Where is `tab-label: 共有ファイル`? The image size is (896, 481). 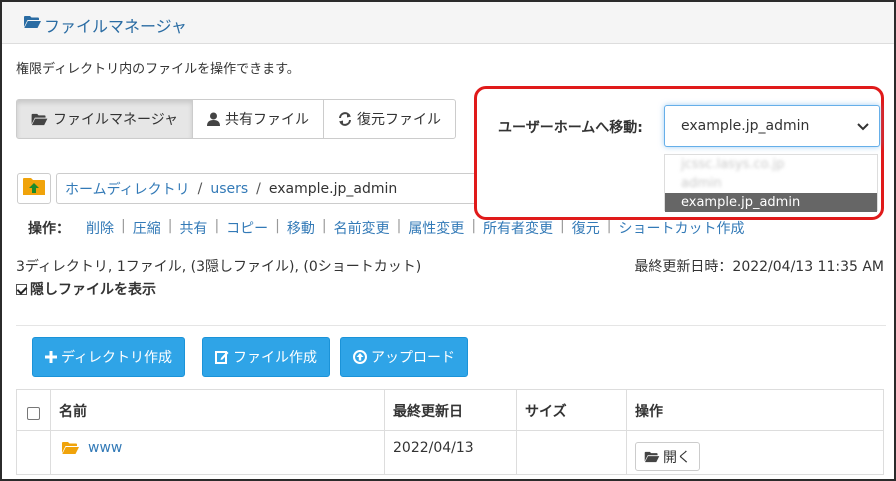
tab-label: 共有ファイル is located at coordinates (267, 120).